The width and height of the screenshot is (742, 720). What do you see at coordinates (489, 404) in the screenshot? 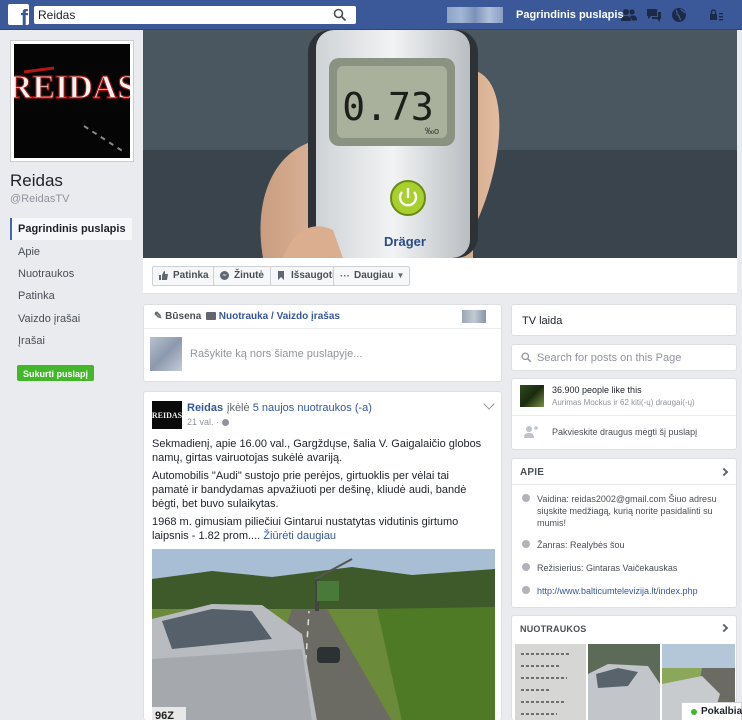
I see `post-options-icon` at bounding box center [489, 404].